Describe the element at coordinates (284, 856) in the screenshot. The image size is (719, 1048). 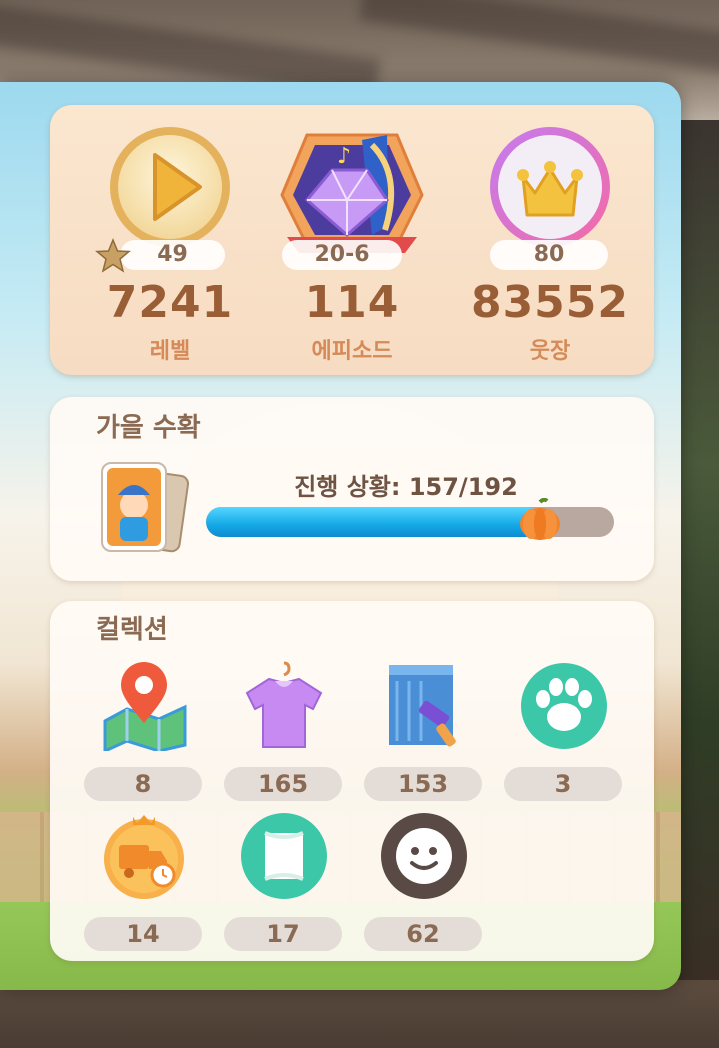
I see `frame-icon` at that location.